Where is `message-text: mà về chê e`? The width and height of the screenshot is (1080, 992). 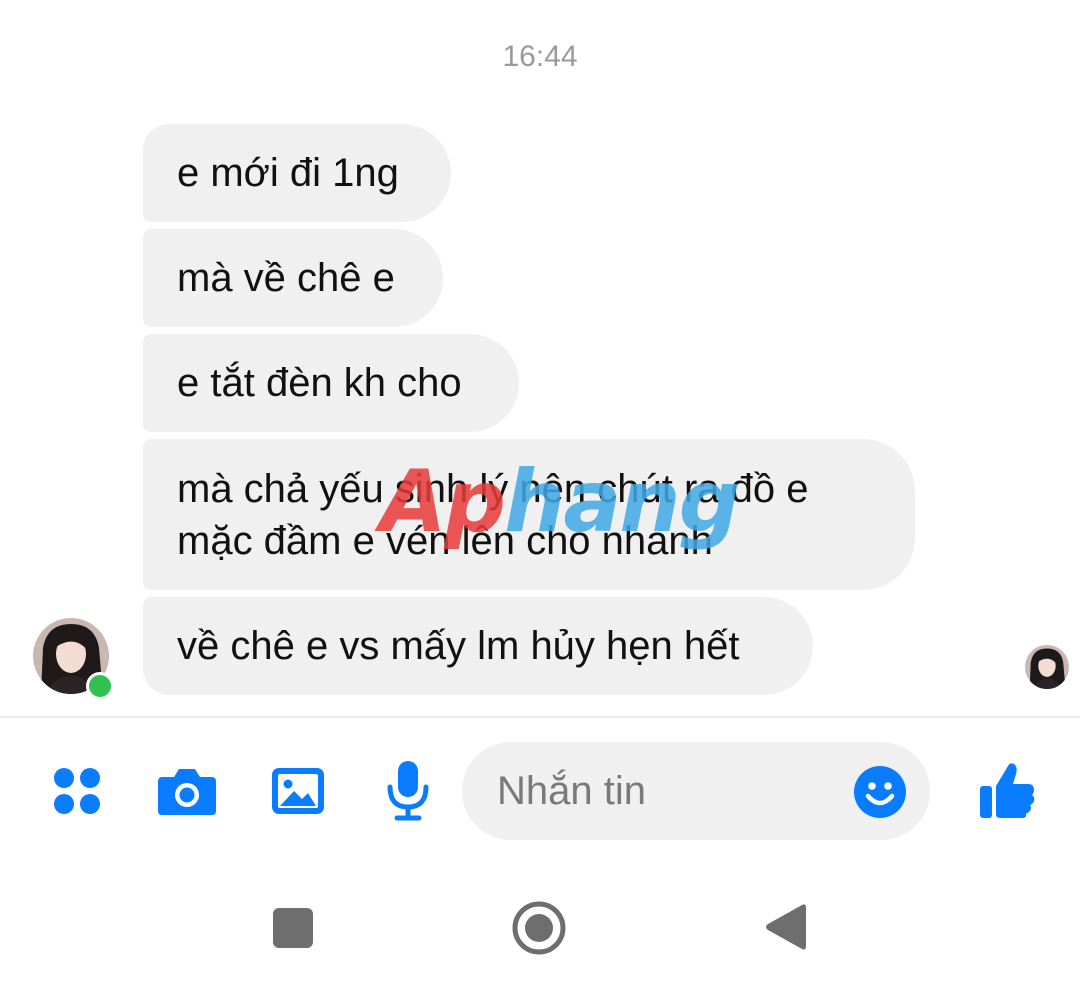
message-text: mà về chê e is located at coordinates (286, 278).